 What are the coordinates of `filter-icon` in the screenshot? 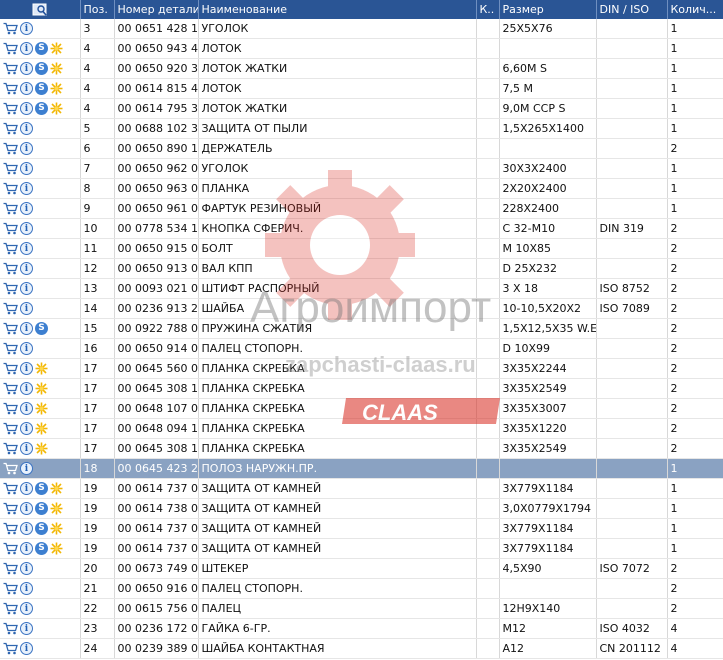 It's located at (40, 10).